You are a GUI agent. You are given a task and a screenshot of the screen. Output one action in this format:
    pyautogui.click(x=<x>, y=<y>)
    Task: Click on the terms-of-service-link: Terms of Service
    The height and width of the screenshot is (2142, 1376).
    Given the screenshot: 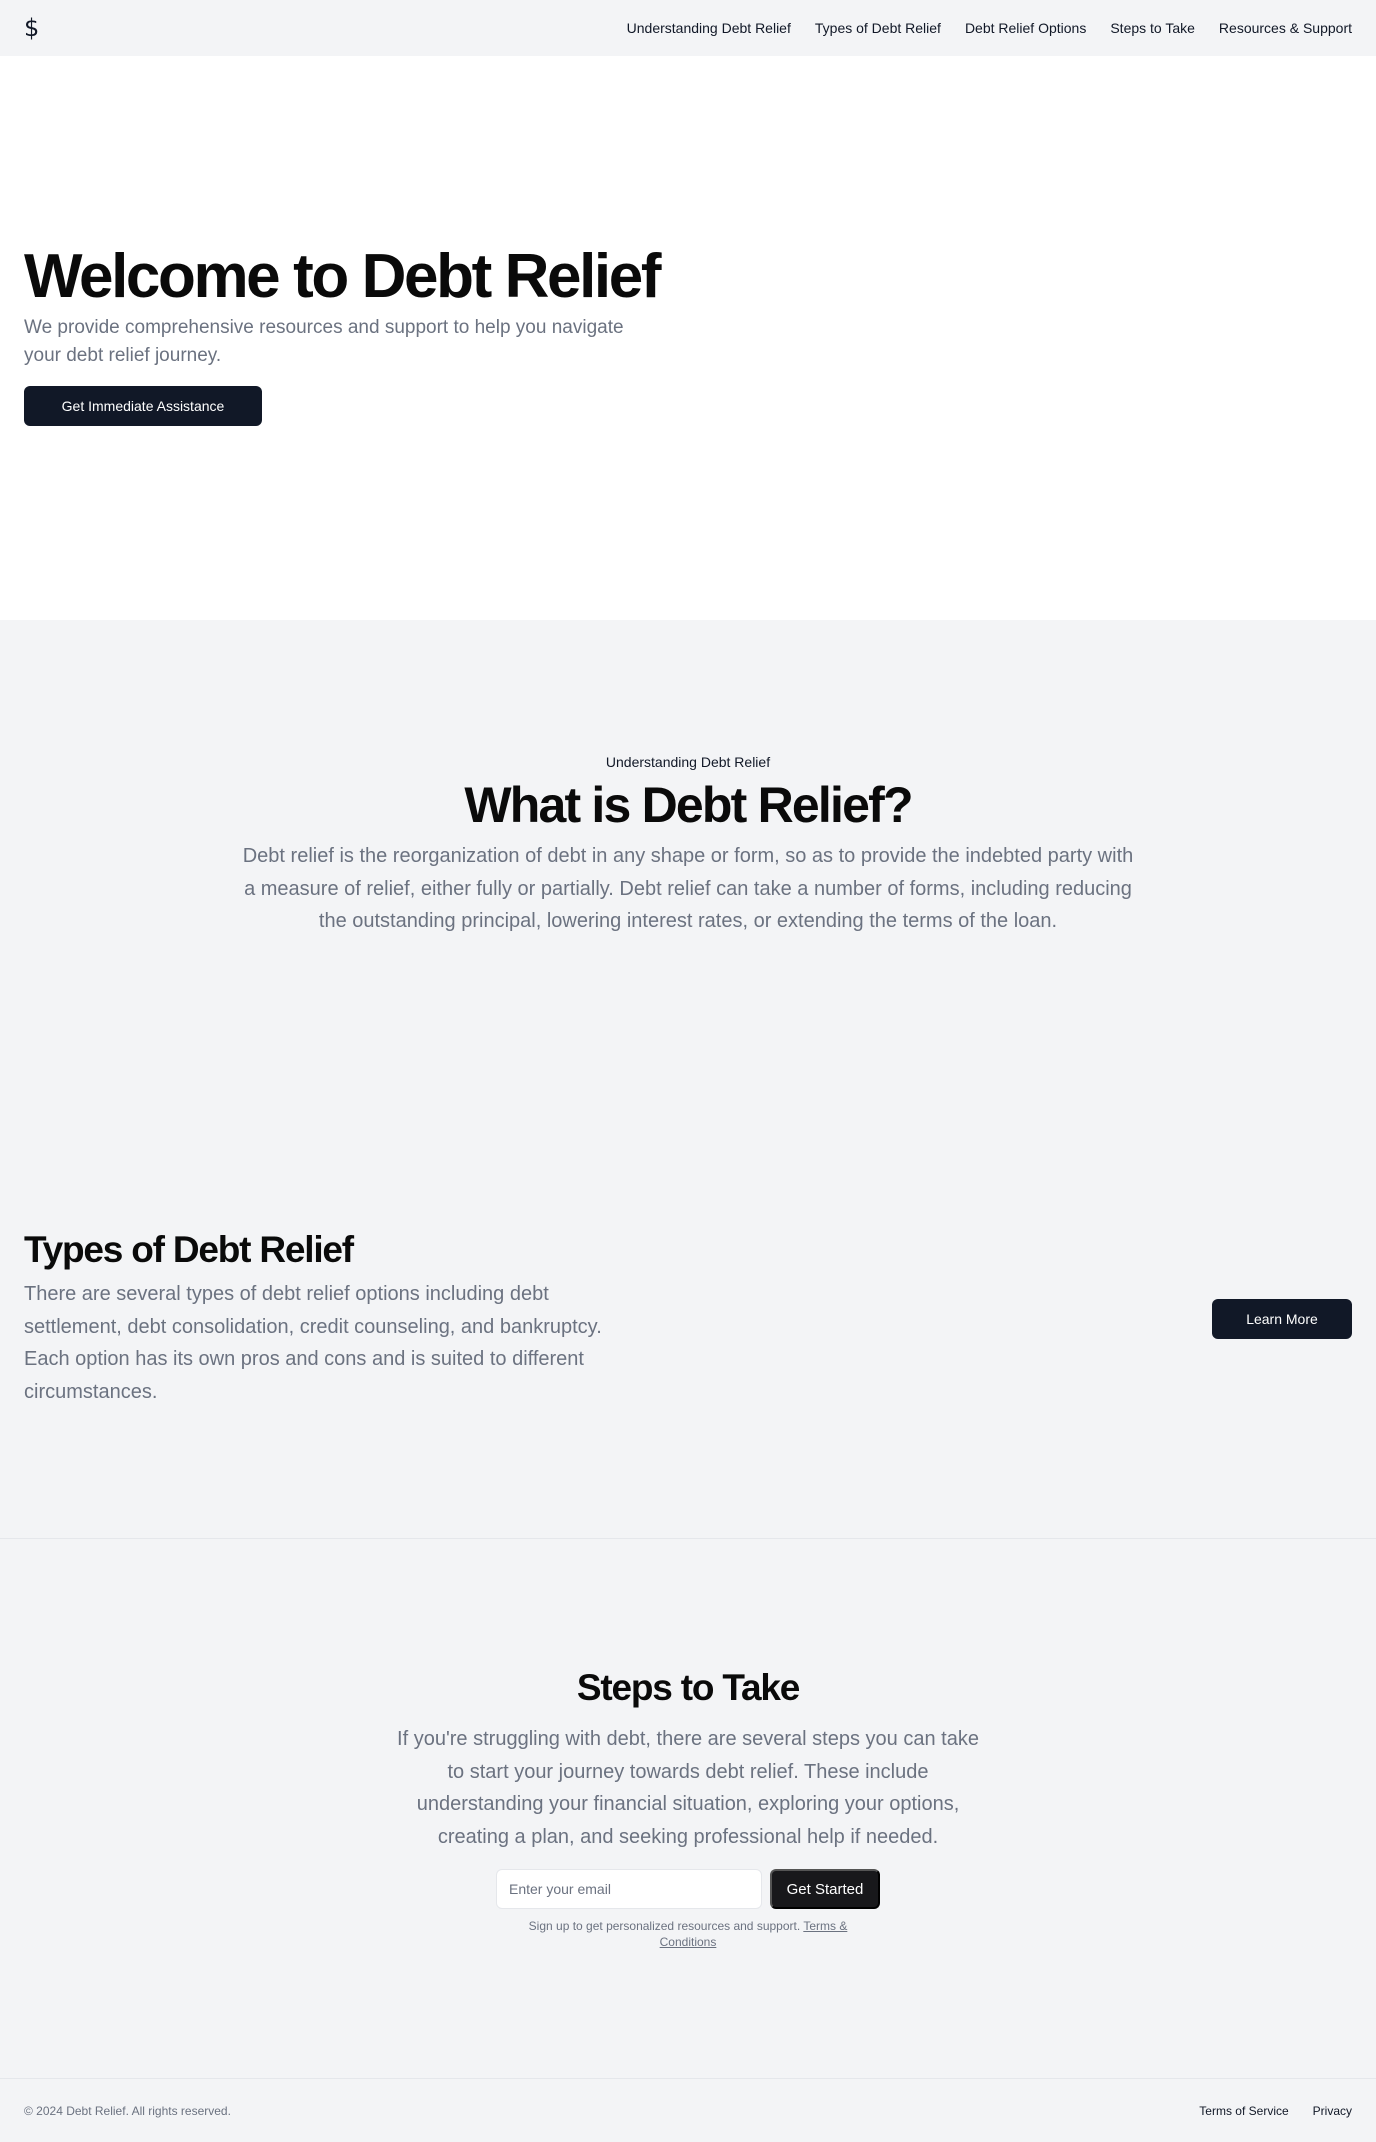 What is the action you would take?
    pyautogui.click(x=1243, y=2111)
    